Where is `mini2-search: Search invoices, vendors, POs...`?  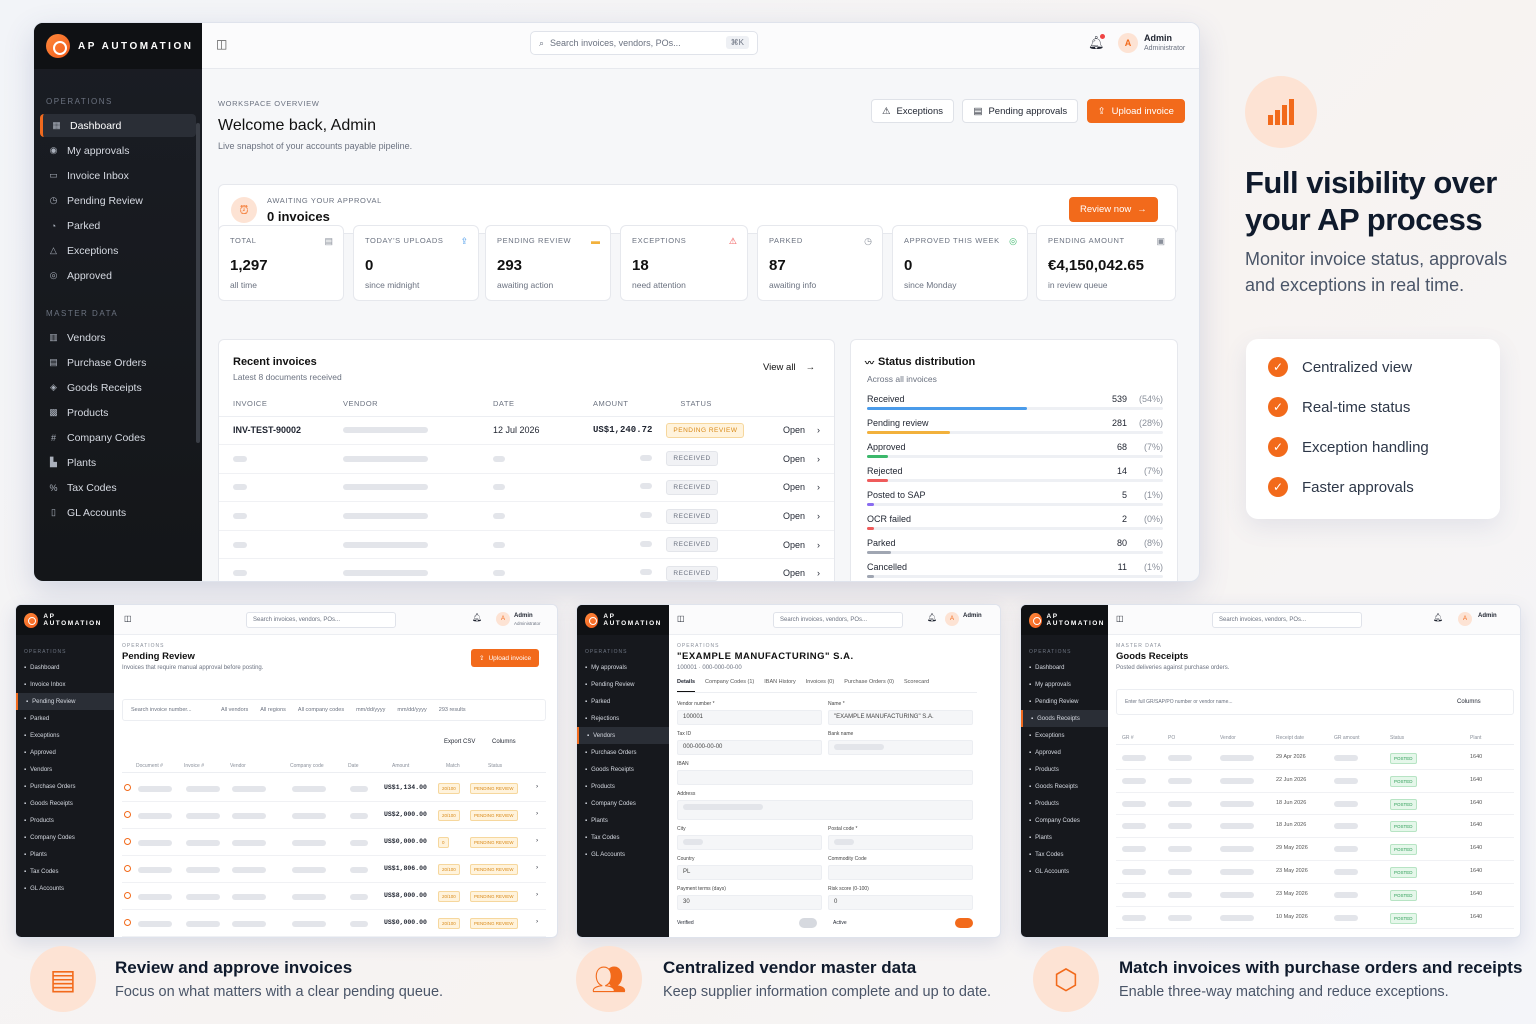 mini2-search: Search invoices, vendors, POs... is located at coordinates (838, 620).